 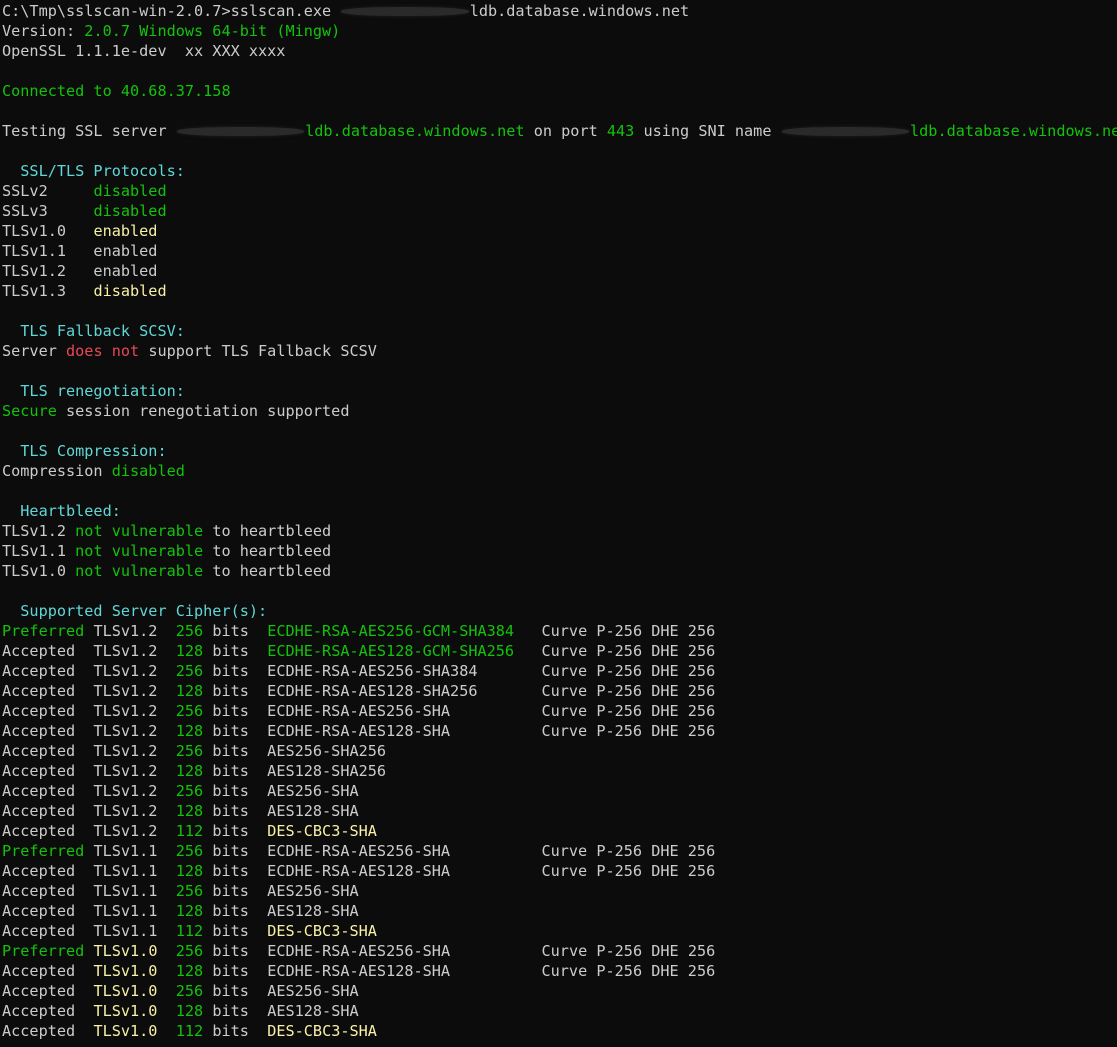 I want to click on terminal-line: Supported Server Cipher(s):, so click(x=559, y=611).